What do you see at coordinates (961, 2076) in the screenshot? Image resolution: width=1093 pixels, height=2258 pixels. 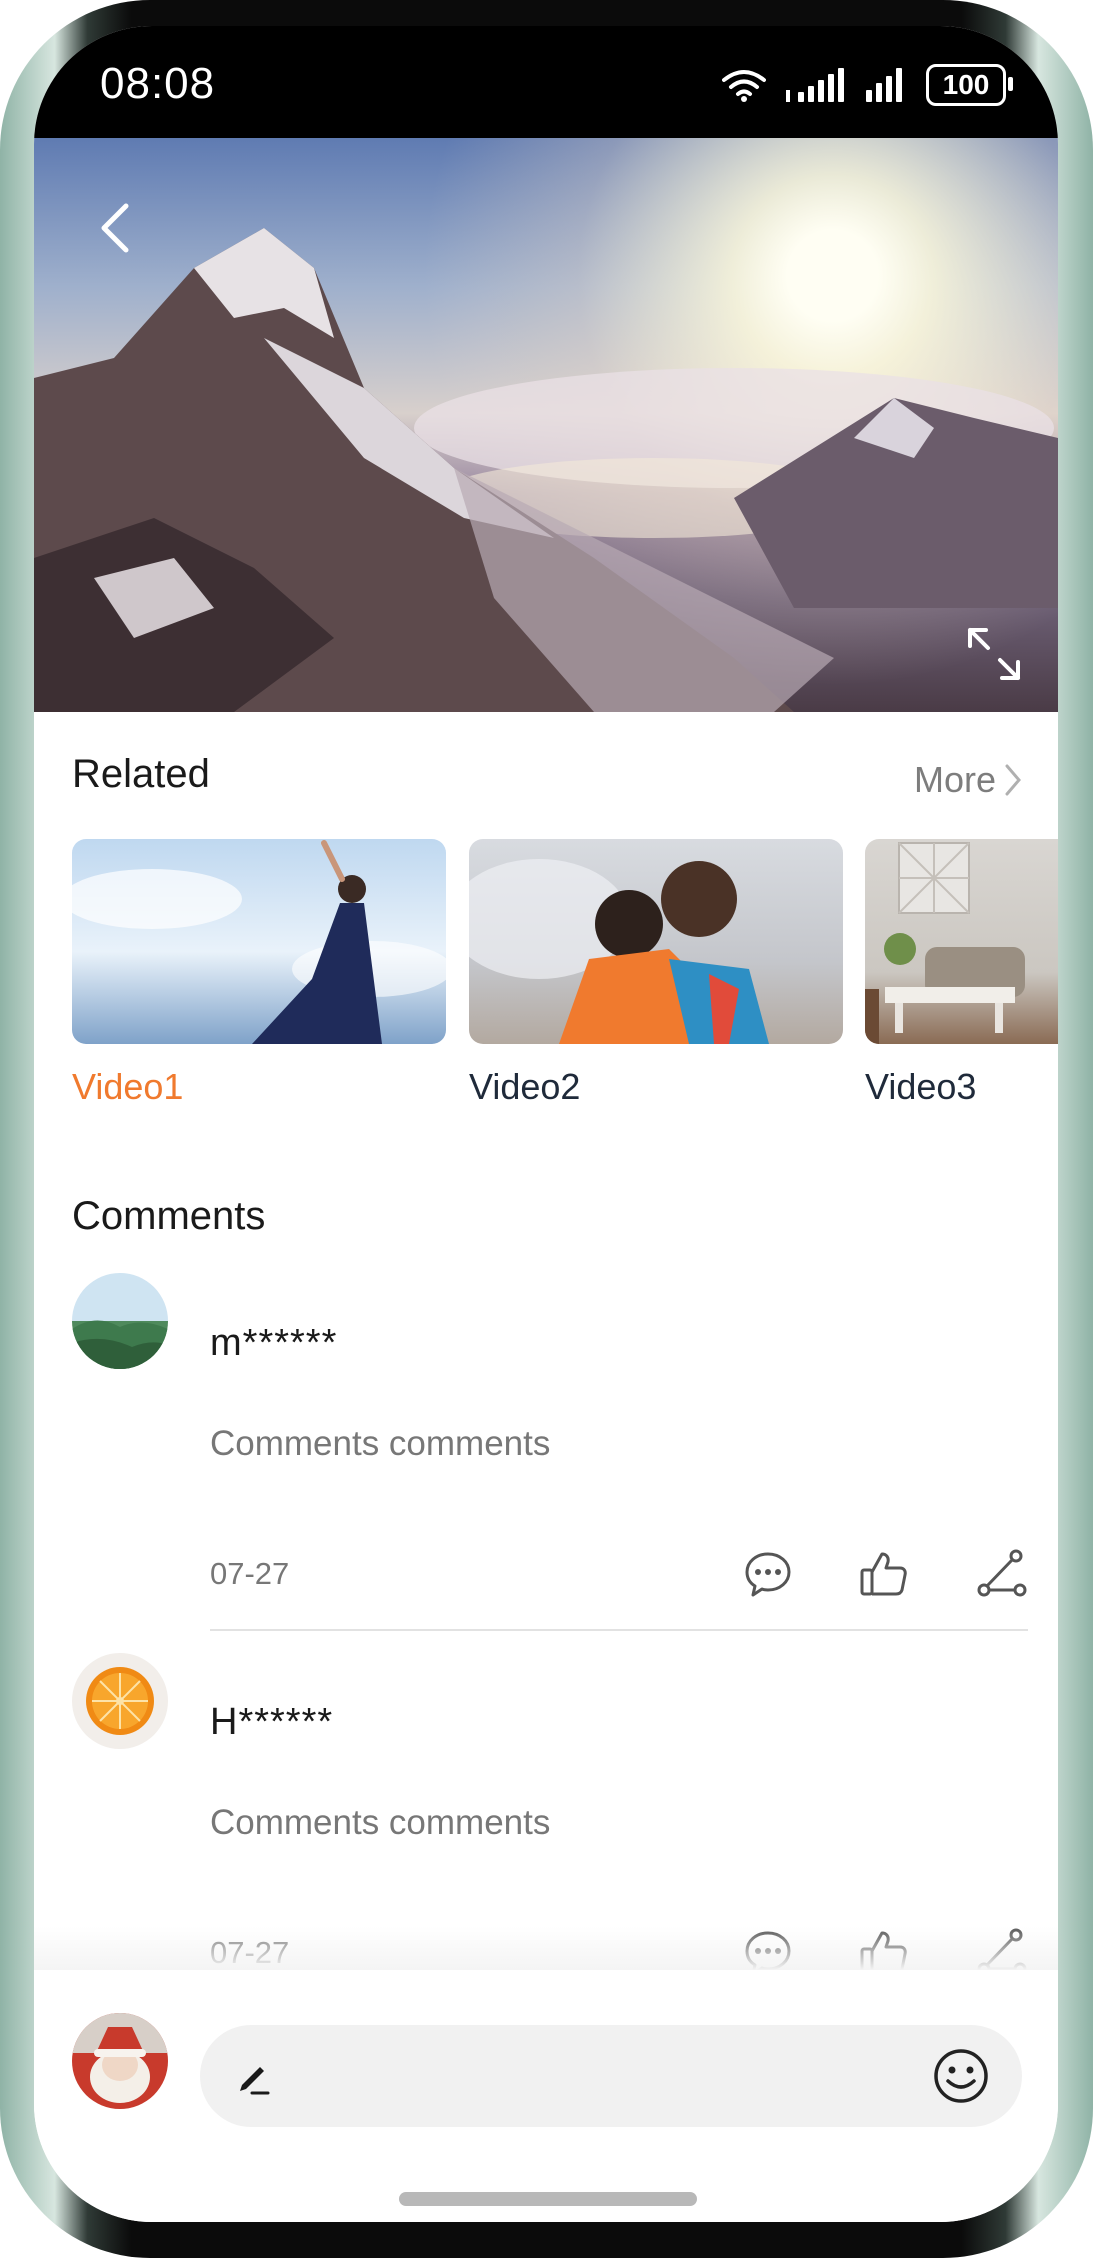 I see `emoji-icon` at bounding box center [961, 2076].